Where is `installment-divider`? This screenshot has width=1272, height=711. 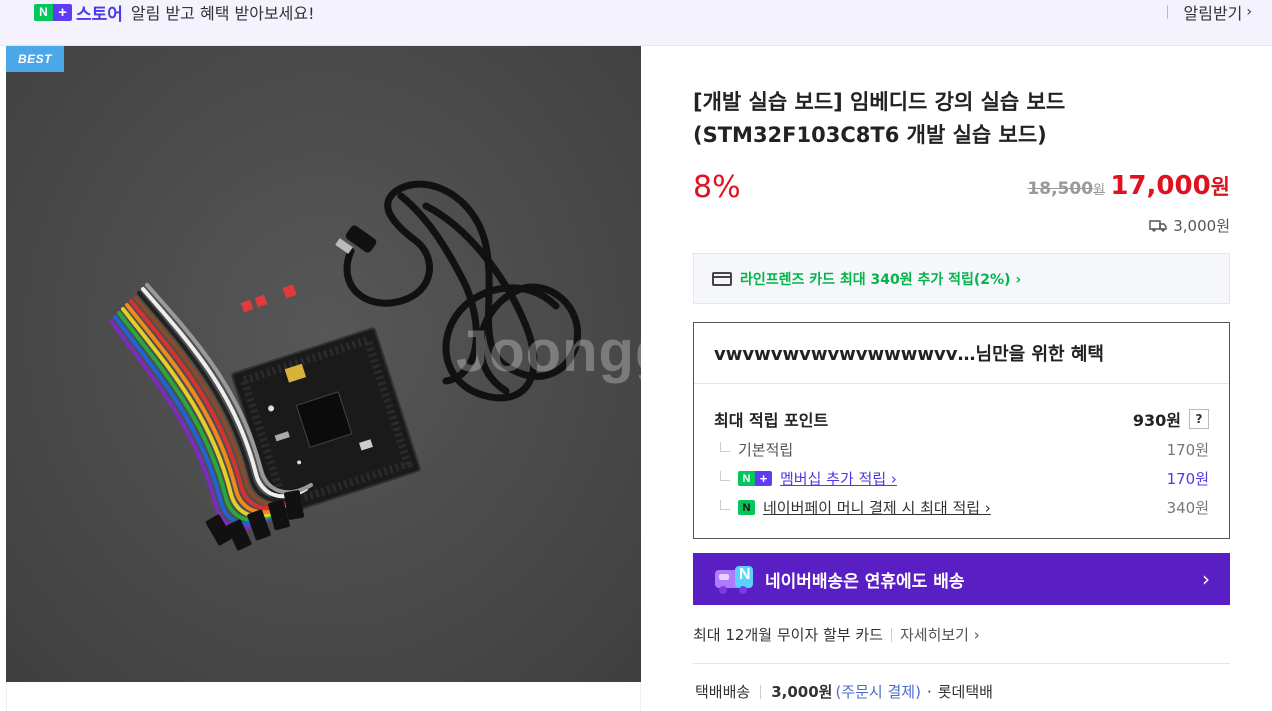
installment-divider is located at coordinates (891, 634).